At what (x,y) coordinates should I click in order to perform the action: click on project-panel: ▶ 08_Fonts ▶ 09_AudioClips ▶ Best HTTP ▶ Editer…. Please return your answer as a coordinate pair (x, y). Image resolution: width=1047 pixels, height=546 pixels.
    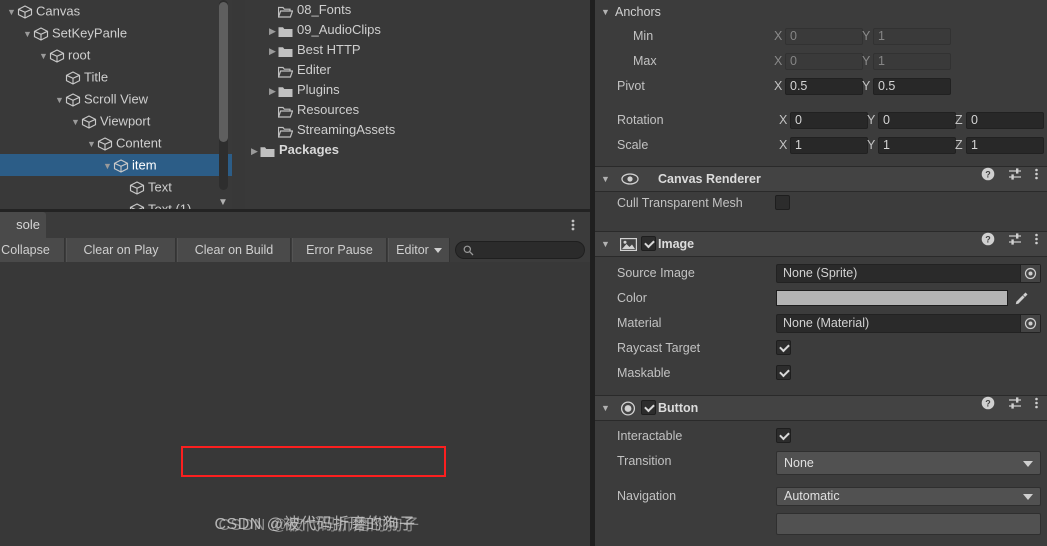
    Looking at the image, I should click on (417, 106).